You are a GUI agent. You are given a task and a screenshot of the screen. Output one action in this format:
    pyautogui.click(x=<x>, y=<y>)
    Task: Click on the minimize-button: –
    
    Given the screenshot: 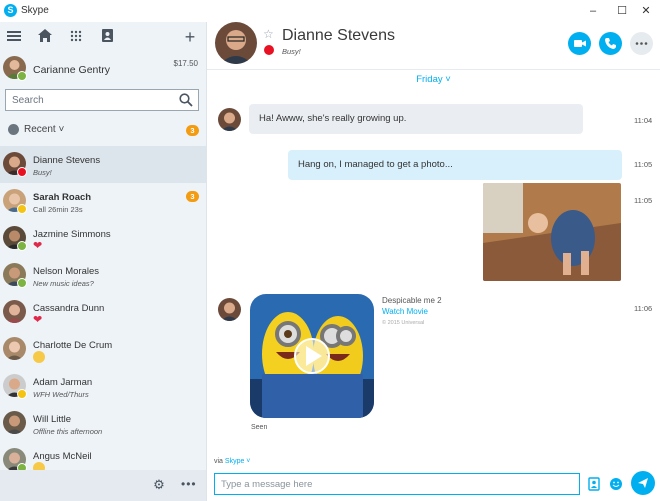 What is the action you would take?
    pyautogui.click(x=593, y=11)
    